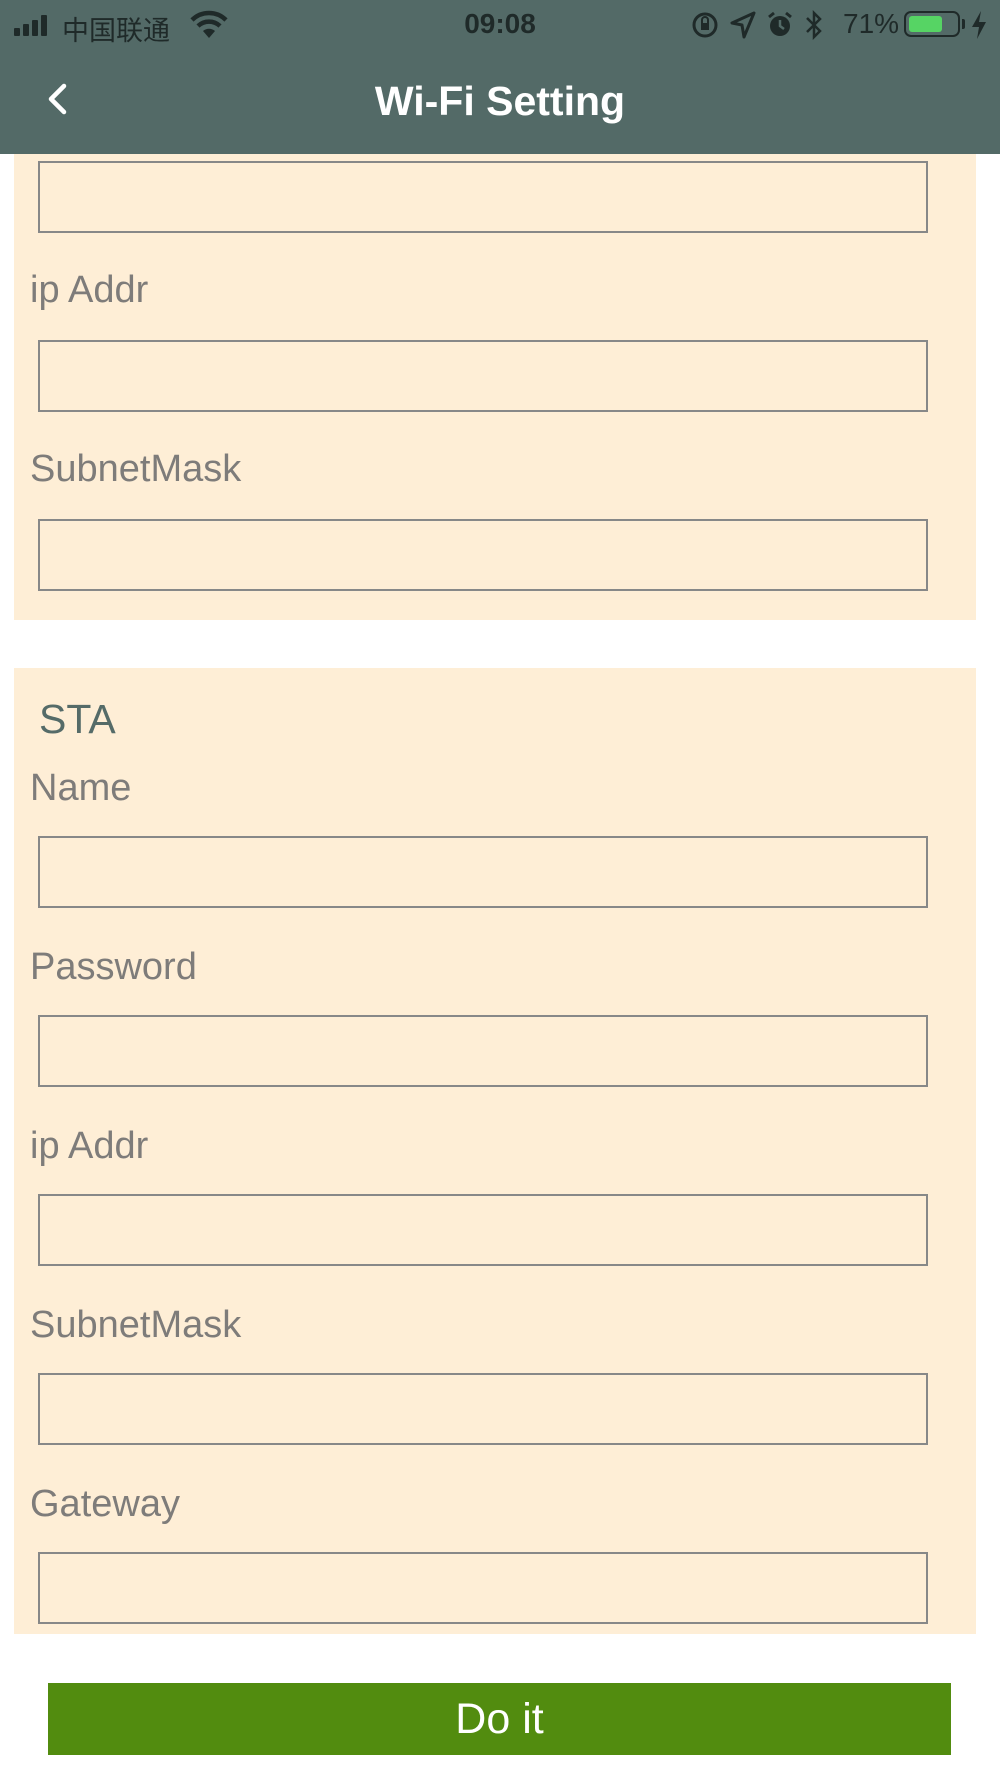 The width and height of the screenshot is (1000, 1778). I want to click on sta-name-input, so click(483, 872).